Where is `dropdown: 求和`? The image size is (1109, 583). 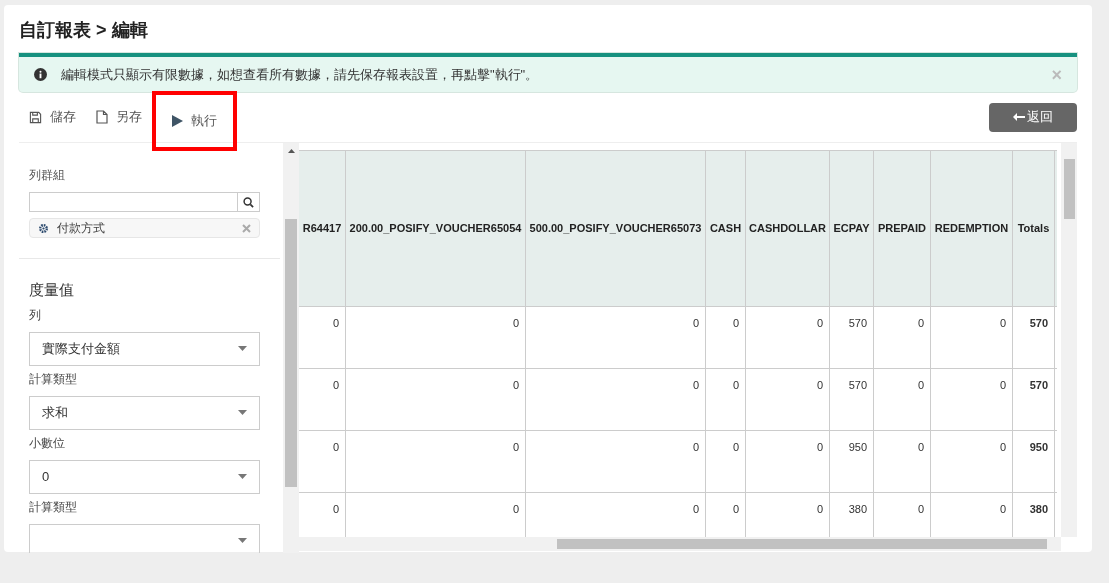 dropdown: 求和 is located at coordinates (144, 412).